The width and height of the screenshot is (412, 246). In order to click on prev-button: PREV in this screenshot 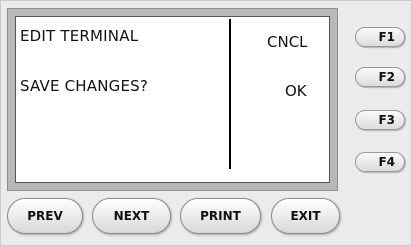, I will do `click(45, 216)`.